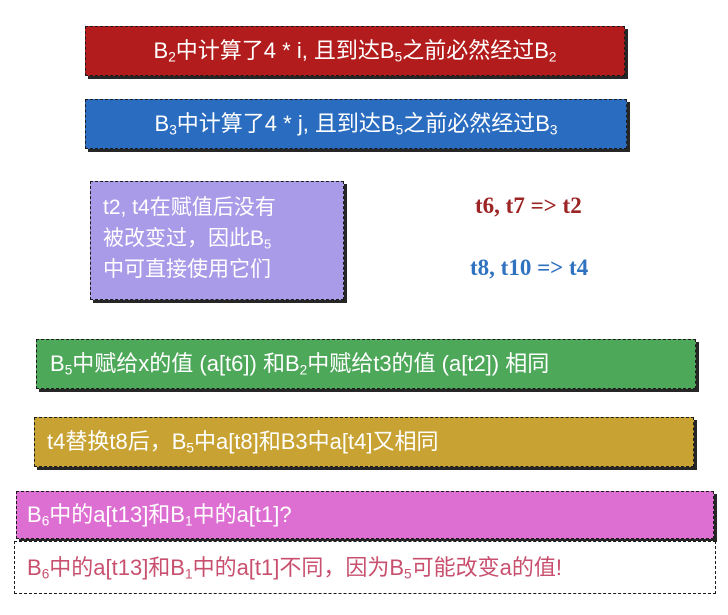  I want to click on b3-computes-4j-box: B3中计算了4 * j, 且到达B5之前必然经过B3, so click(356, 124).